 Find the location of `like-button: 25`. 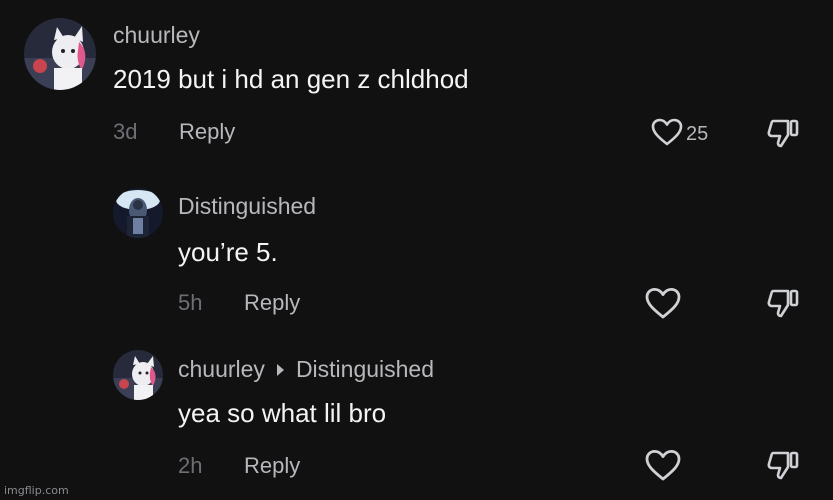

like-button: 25 is located at coordinates (679, 134).